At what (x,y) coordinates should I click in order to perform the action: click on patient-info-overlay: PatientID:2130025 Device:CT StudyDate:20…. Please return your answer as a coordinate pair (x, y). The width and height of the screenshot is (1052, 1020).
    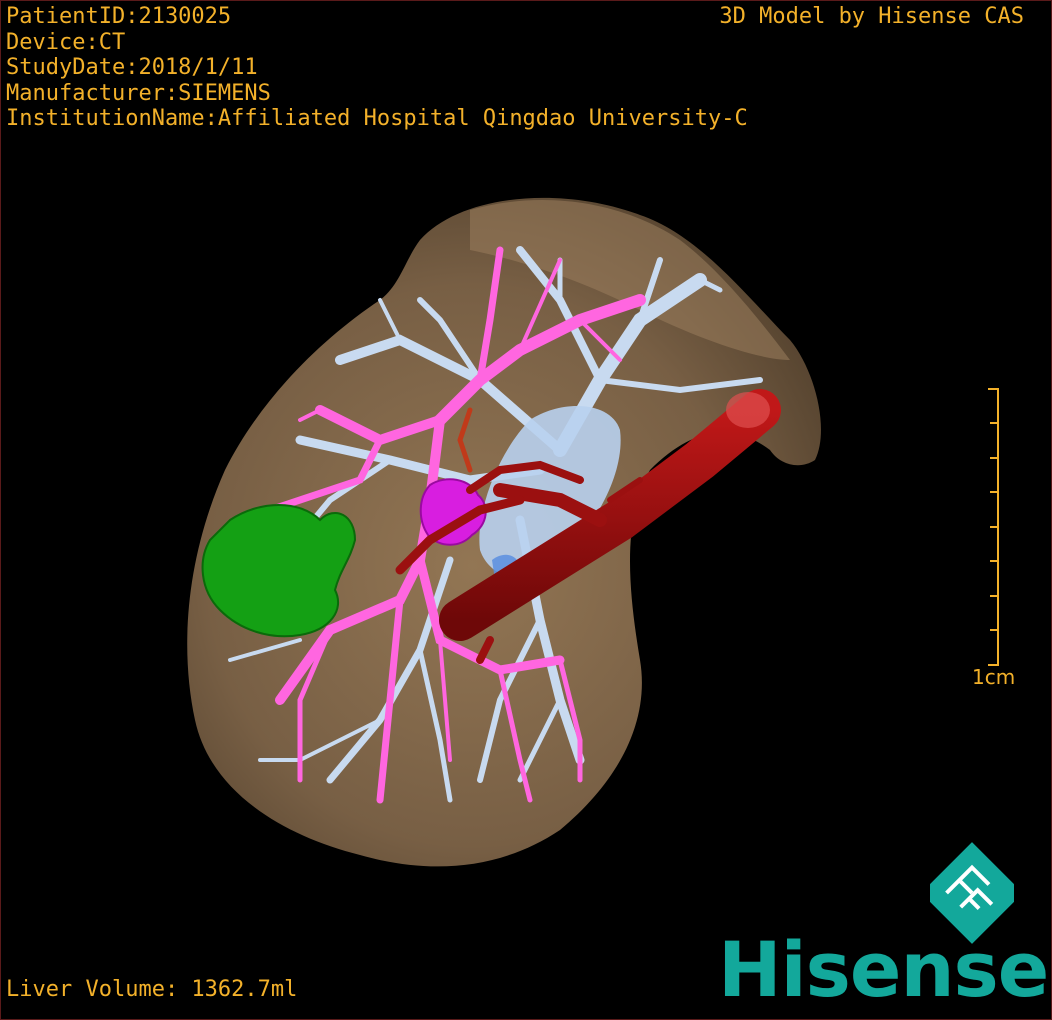
    Looking at the image, I should click on (377, 68).